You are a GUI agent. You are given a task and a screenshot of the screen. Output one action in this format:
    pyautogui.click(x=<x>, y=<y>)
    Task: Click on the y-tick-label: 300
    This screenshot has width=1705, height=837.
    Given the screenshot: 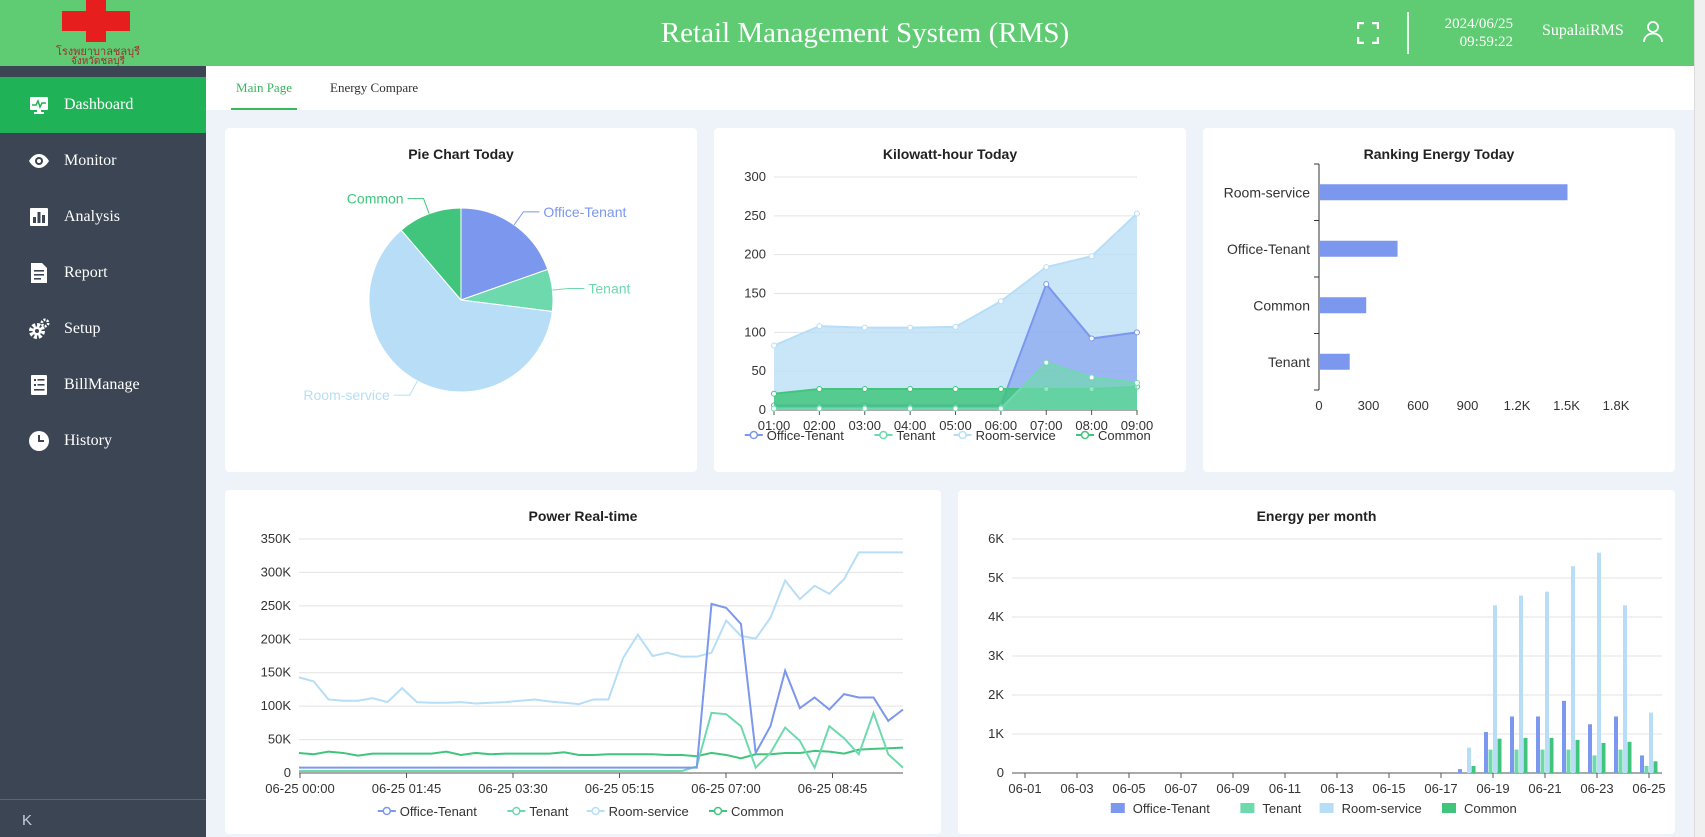 What is the action you would take?
    pyautogui.click(x=755, y=176)
    